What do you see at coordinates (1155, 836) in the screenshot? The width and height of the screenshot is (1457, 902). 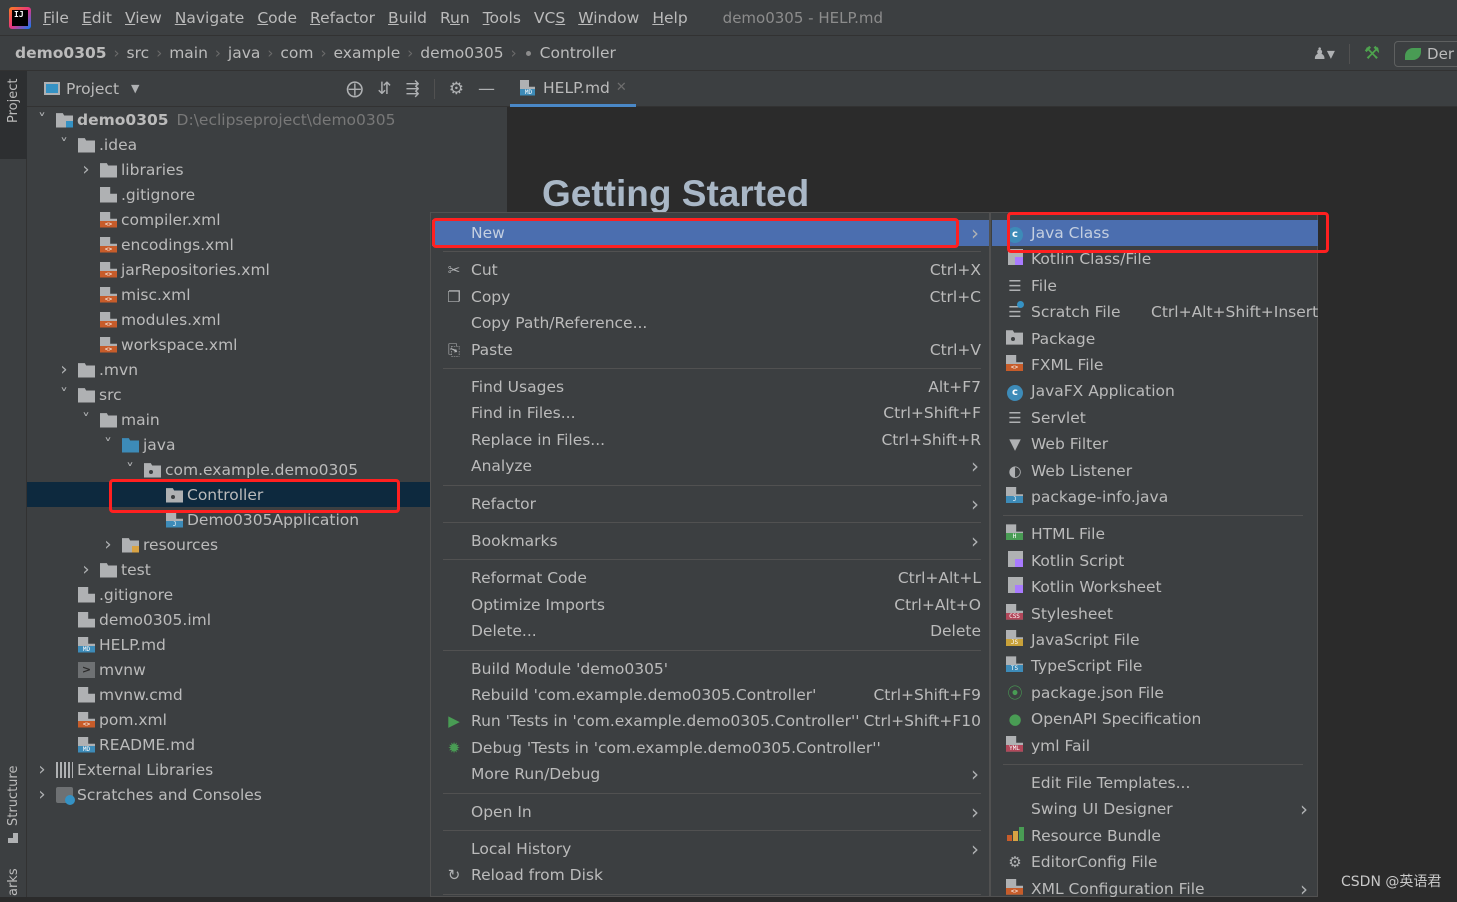 I see `menu-item-resource-bundle: Resource Bundle` at bounding box center [1155, 836].